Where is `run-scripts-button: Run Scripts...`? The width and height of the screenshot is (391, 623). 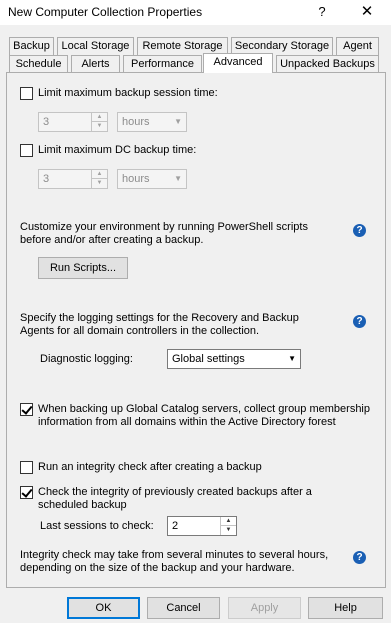 run-scripts-button: Run Scripts... is located at coordinates (83, 268).